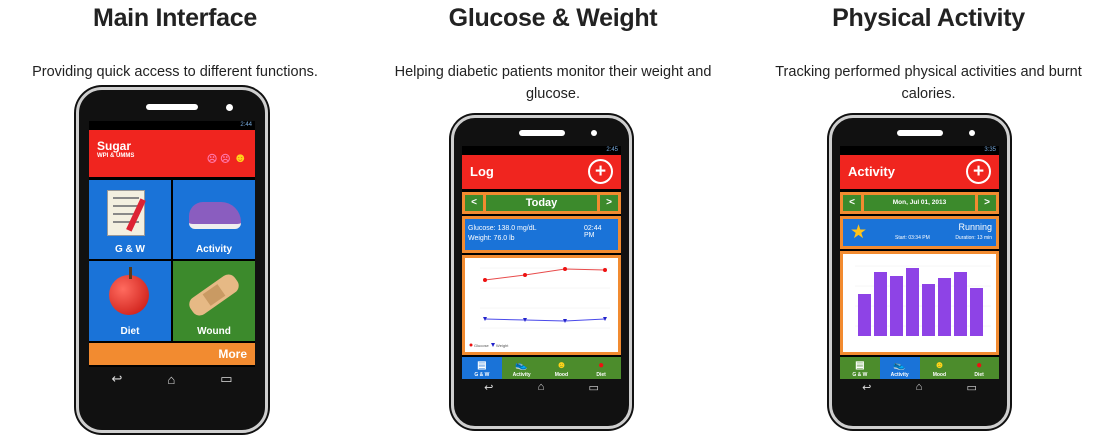 The width and height of the screenshot is (1111, 437). Describe the element at coordinates (493, 345) in the screenshot. I see `legend-weight-marker` at that location.